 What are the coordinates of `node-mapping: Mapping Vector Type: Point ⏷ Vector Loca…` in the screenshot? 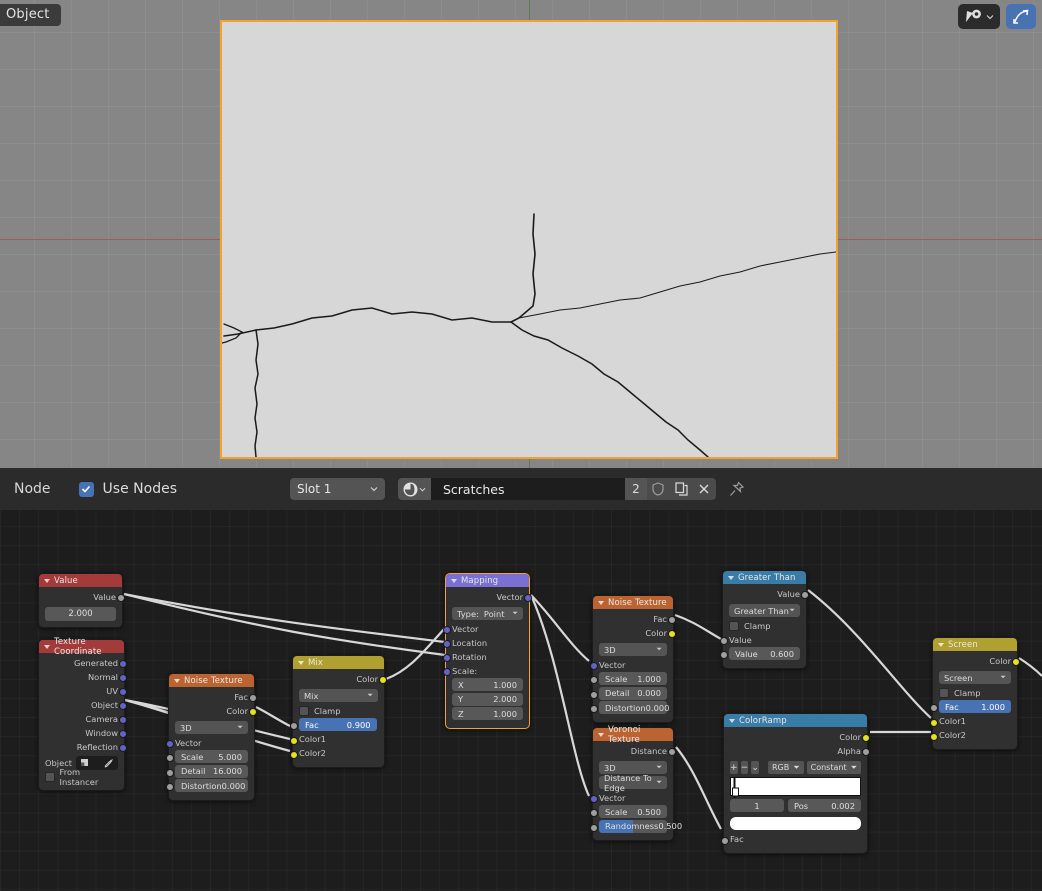 It's located at (487, 651).